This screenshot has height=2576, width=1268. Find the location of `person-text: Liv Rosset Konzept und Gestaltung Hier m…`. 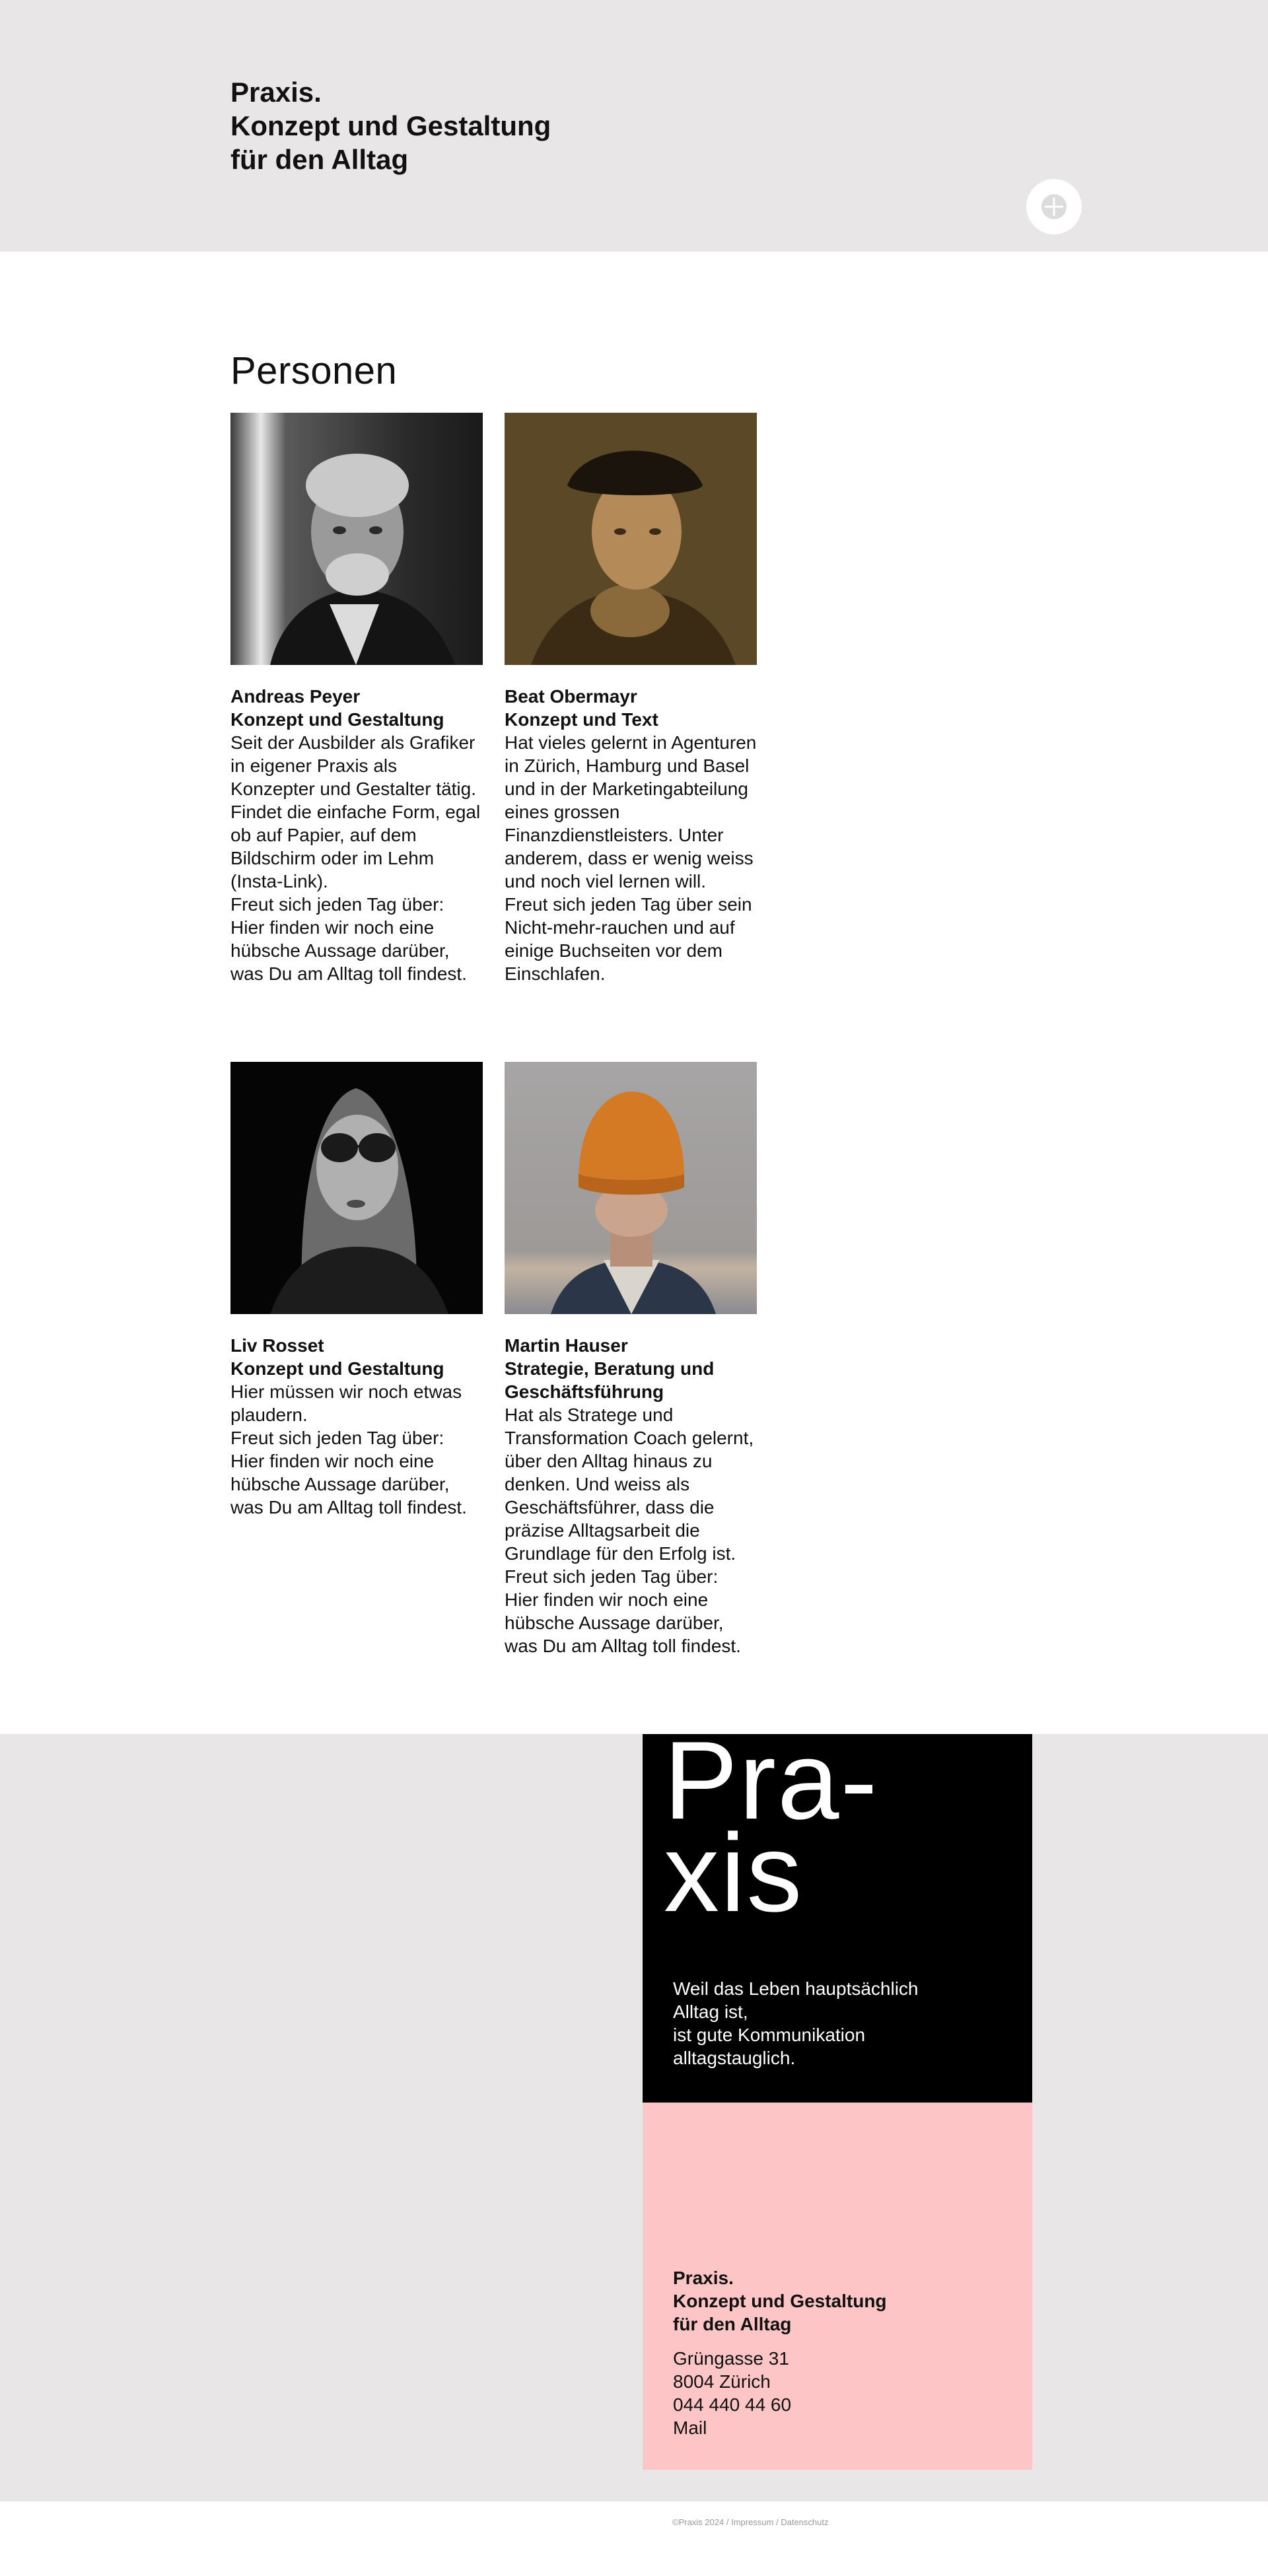

person-text: Liv Rosset Konzept und Gestaltung Hier m… is located at coordinates (356, 1427).